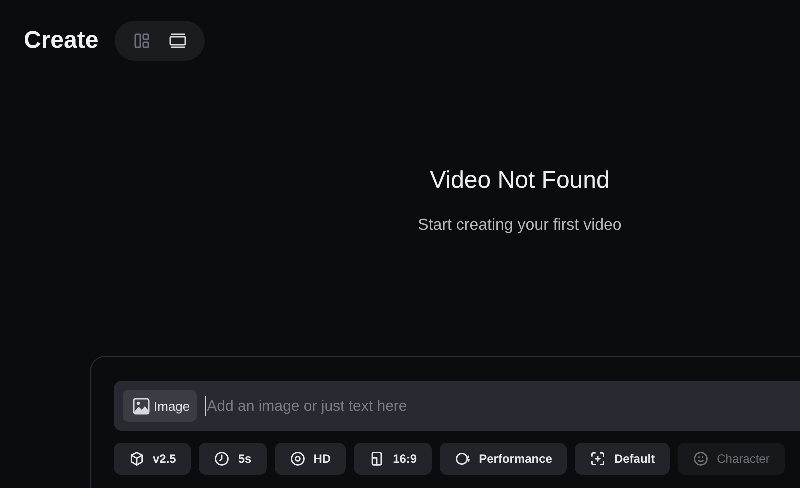 Image resolution: width=800 pixels, height=488 pixels. I want to click on clock-icon, so click(222, 459).